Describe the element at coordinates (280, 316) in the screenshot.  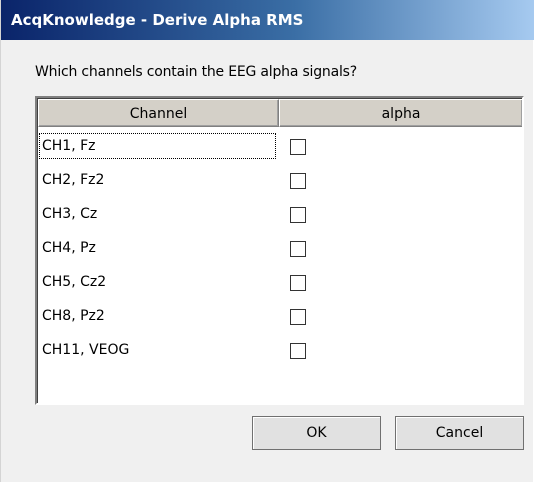
I see `table-row: CH8, Pz2` at that location.